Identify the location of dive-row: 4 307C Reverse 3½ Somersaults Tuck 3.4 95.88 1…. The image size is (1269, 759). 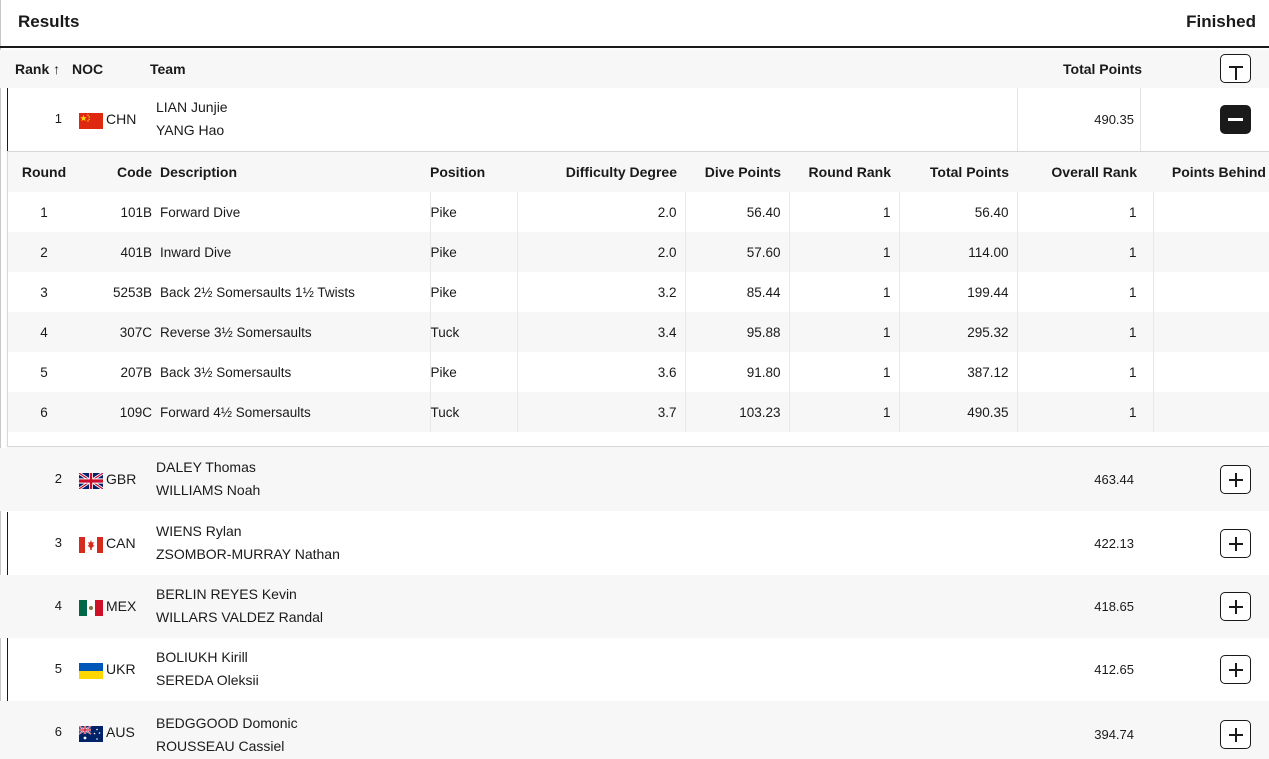
(638, 332).